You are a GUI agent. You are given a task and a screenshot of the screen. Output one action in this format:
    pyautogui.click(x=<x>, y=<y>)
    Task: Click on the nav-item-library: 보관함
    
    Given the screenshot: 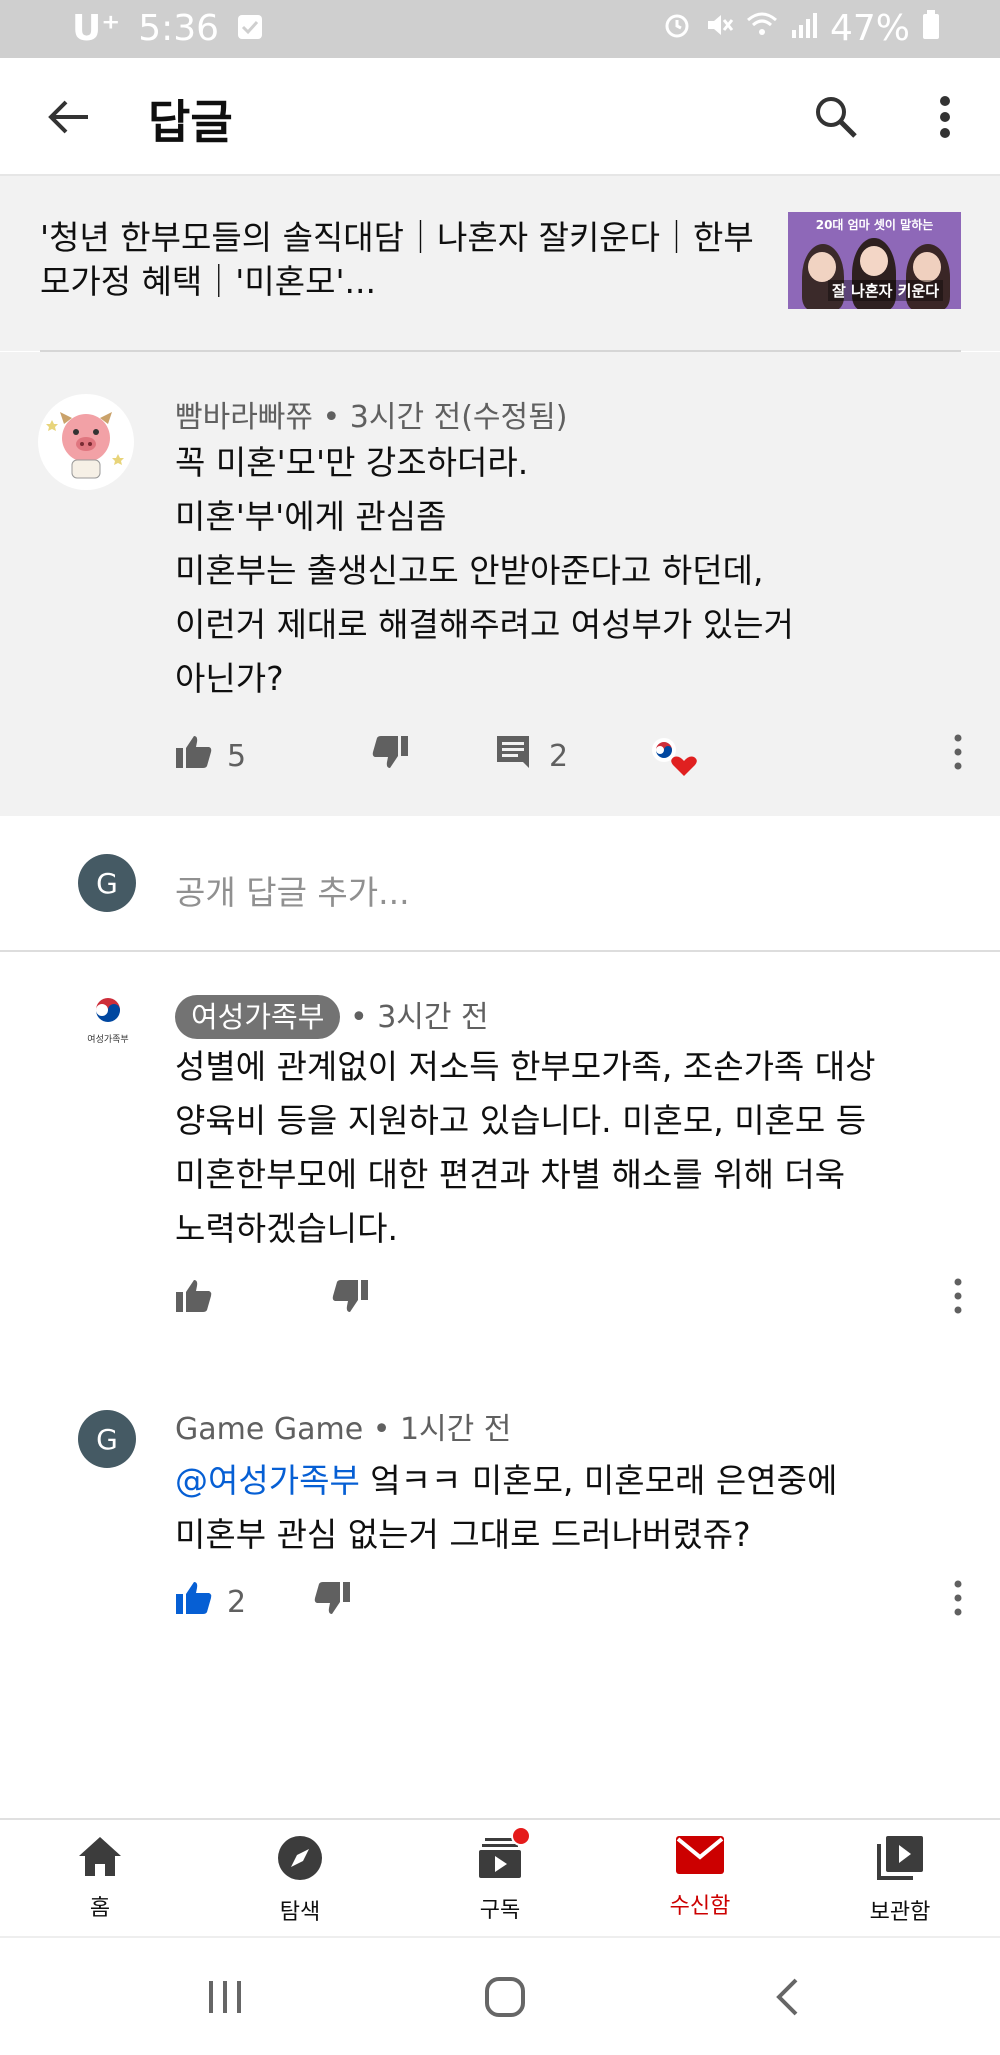 What is the action you would take?
    pyautogui.click(x=900, y=1880)
    